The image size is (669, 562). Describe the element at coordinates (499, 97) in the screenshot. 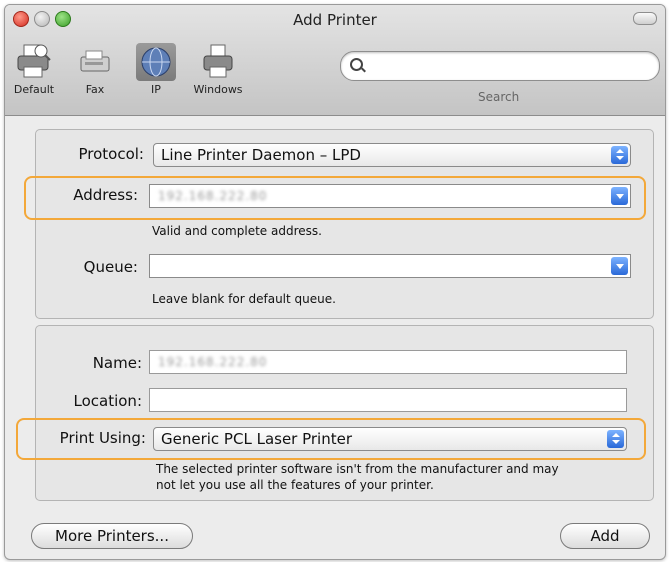

I see `search-label: Search` at that location.